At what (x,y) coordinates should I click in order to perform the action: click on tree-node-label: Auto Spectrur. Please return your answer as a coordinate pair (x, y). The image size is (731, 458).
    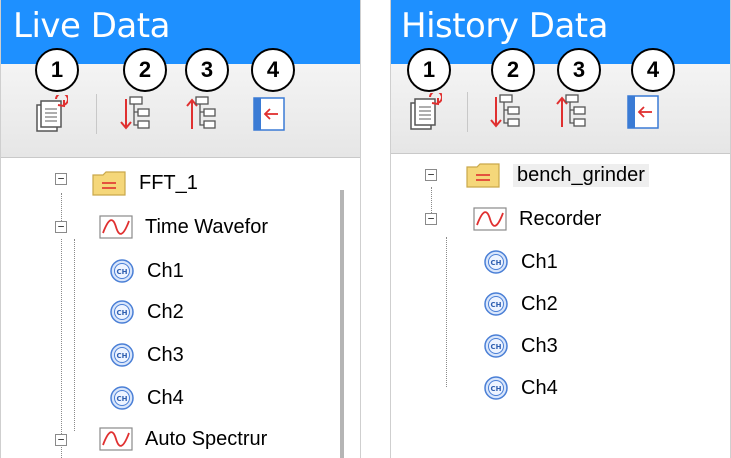
    Looking at the image, I should click on (206, 438).